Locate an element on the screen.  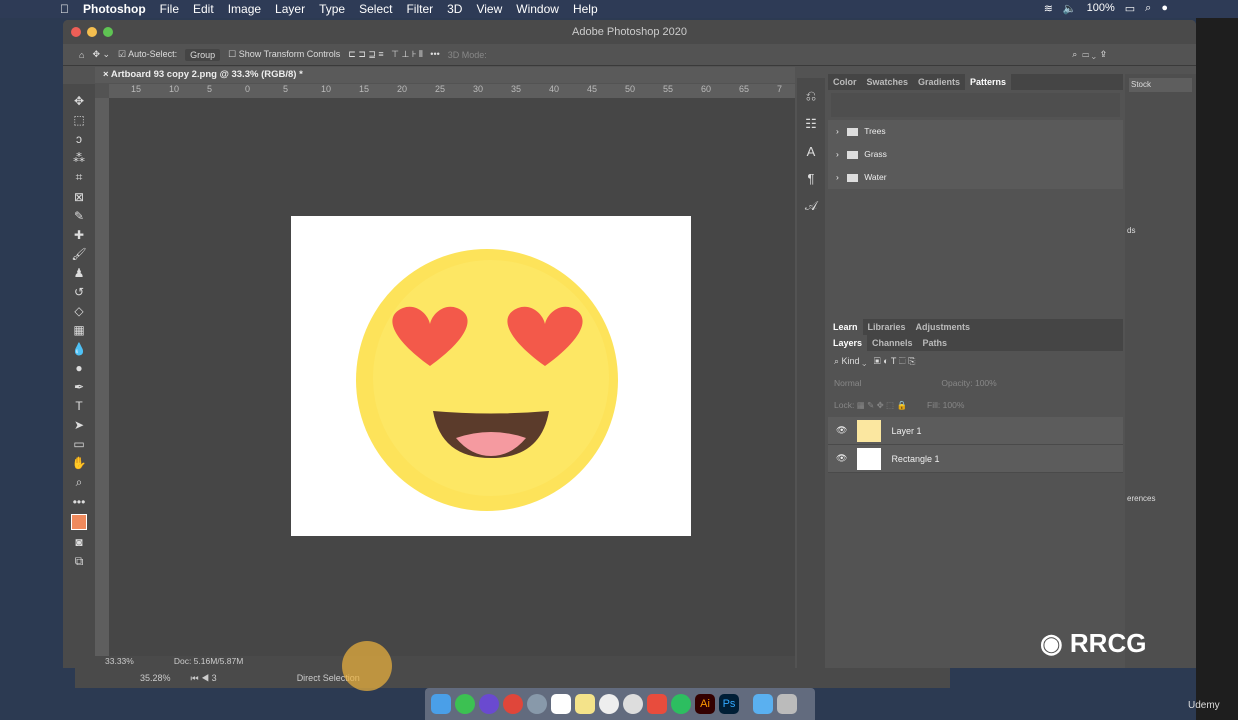
stock-search: Stock is located at coordinates (1160, 85).